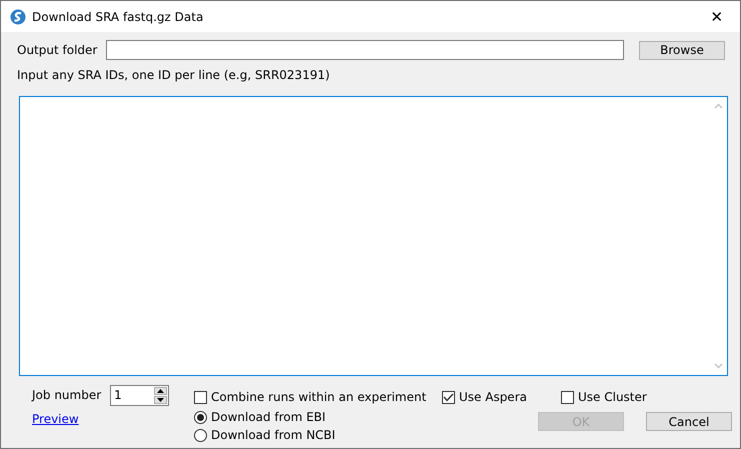  What do you see at coordinates (493, 397) in the screenshot?
I see `checkbox-label: Use Aspera` at bounding box center [493, 397].